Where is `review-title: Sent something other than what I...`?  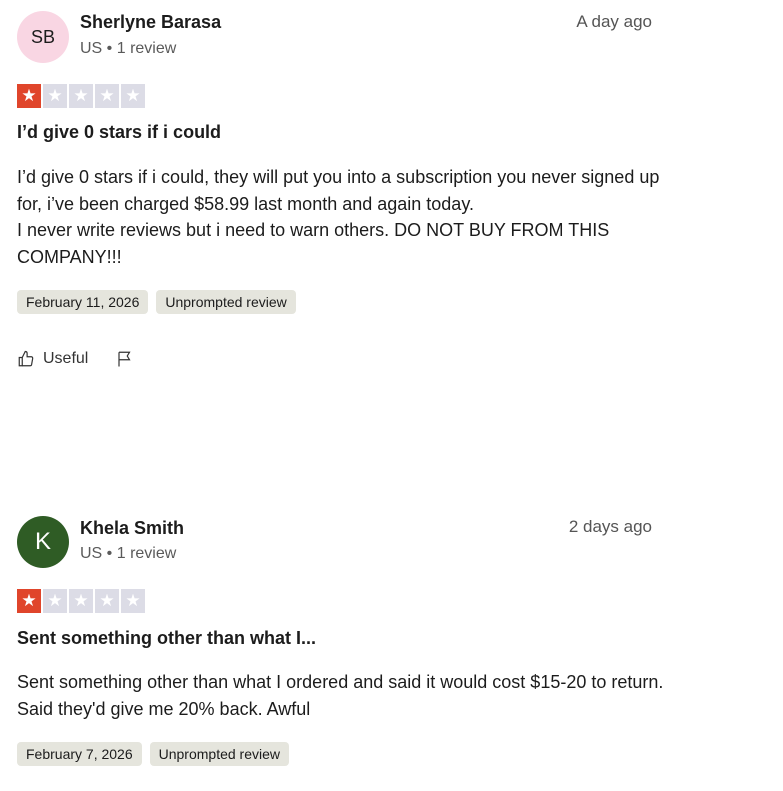 review-title: Sent something other than what I... is located at coordinates (166, 638).